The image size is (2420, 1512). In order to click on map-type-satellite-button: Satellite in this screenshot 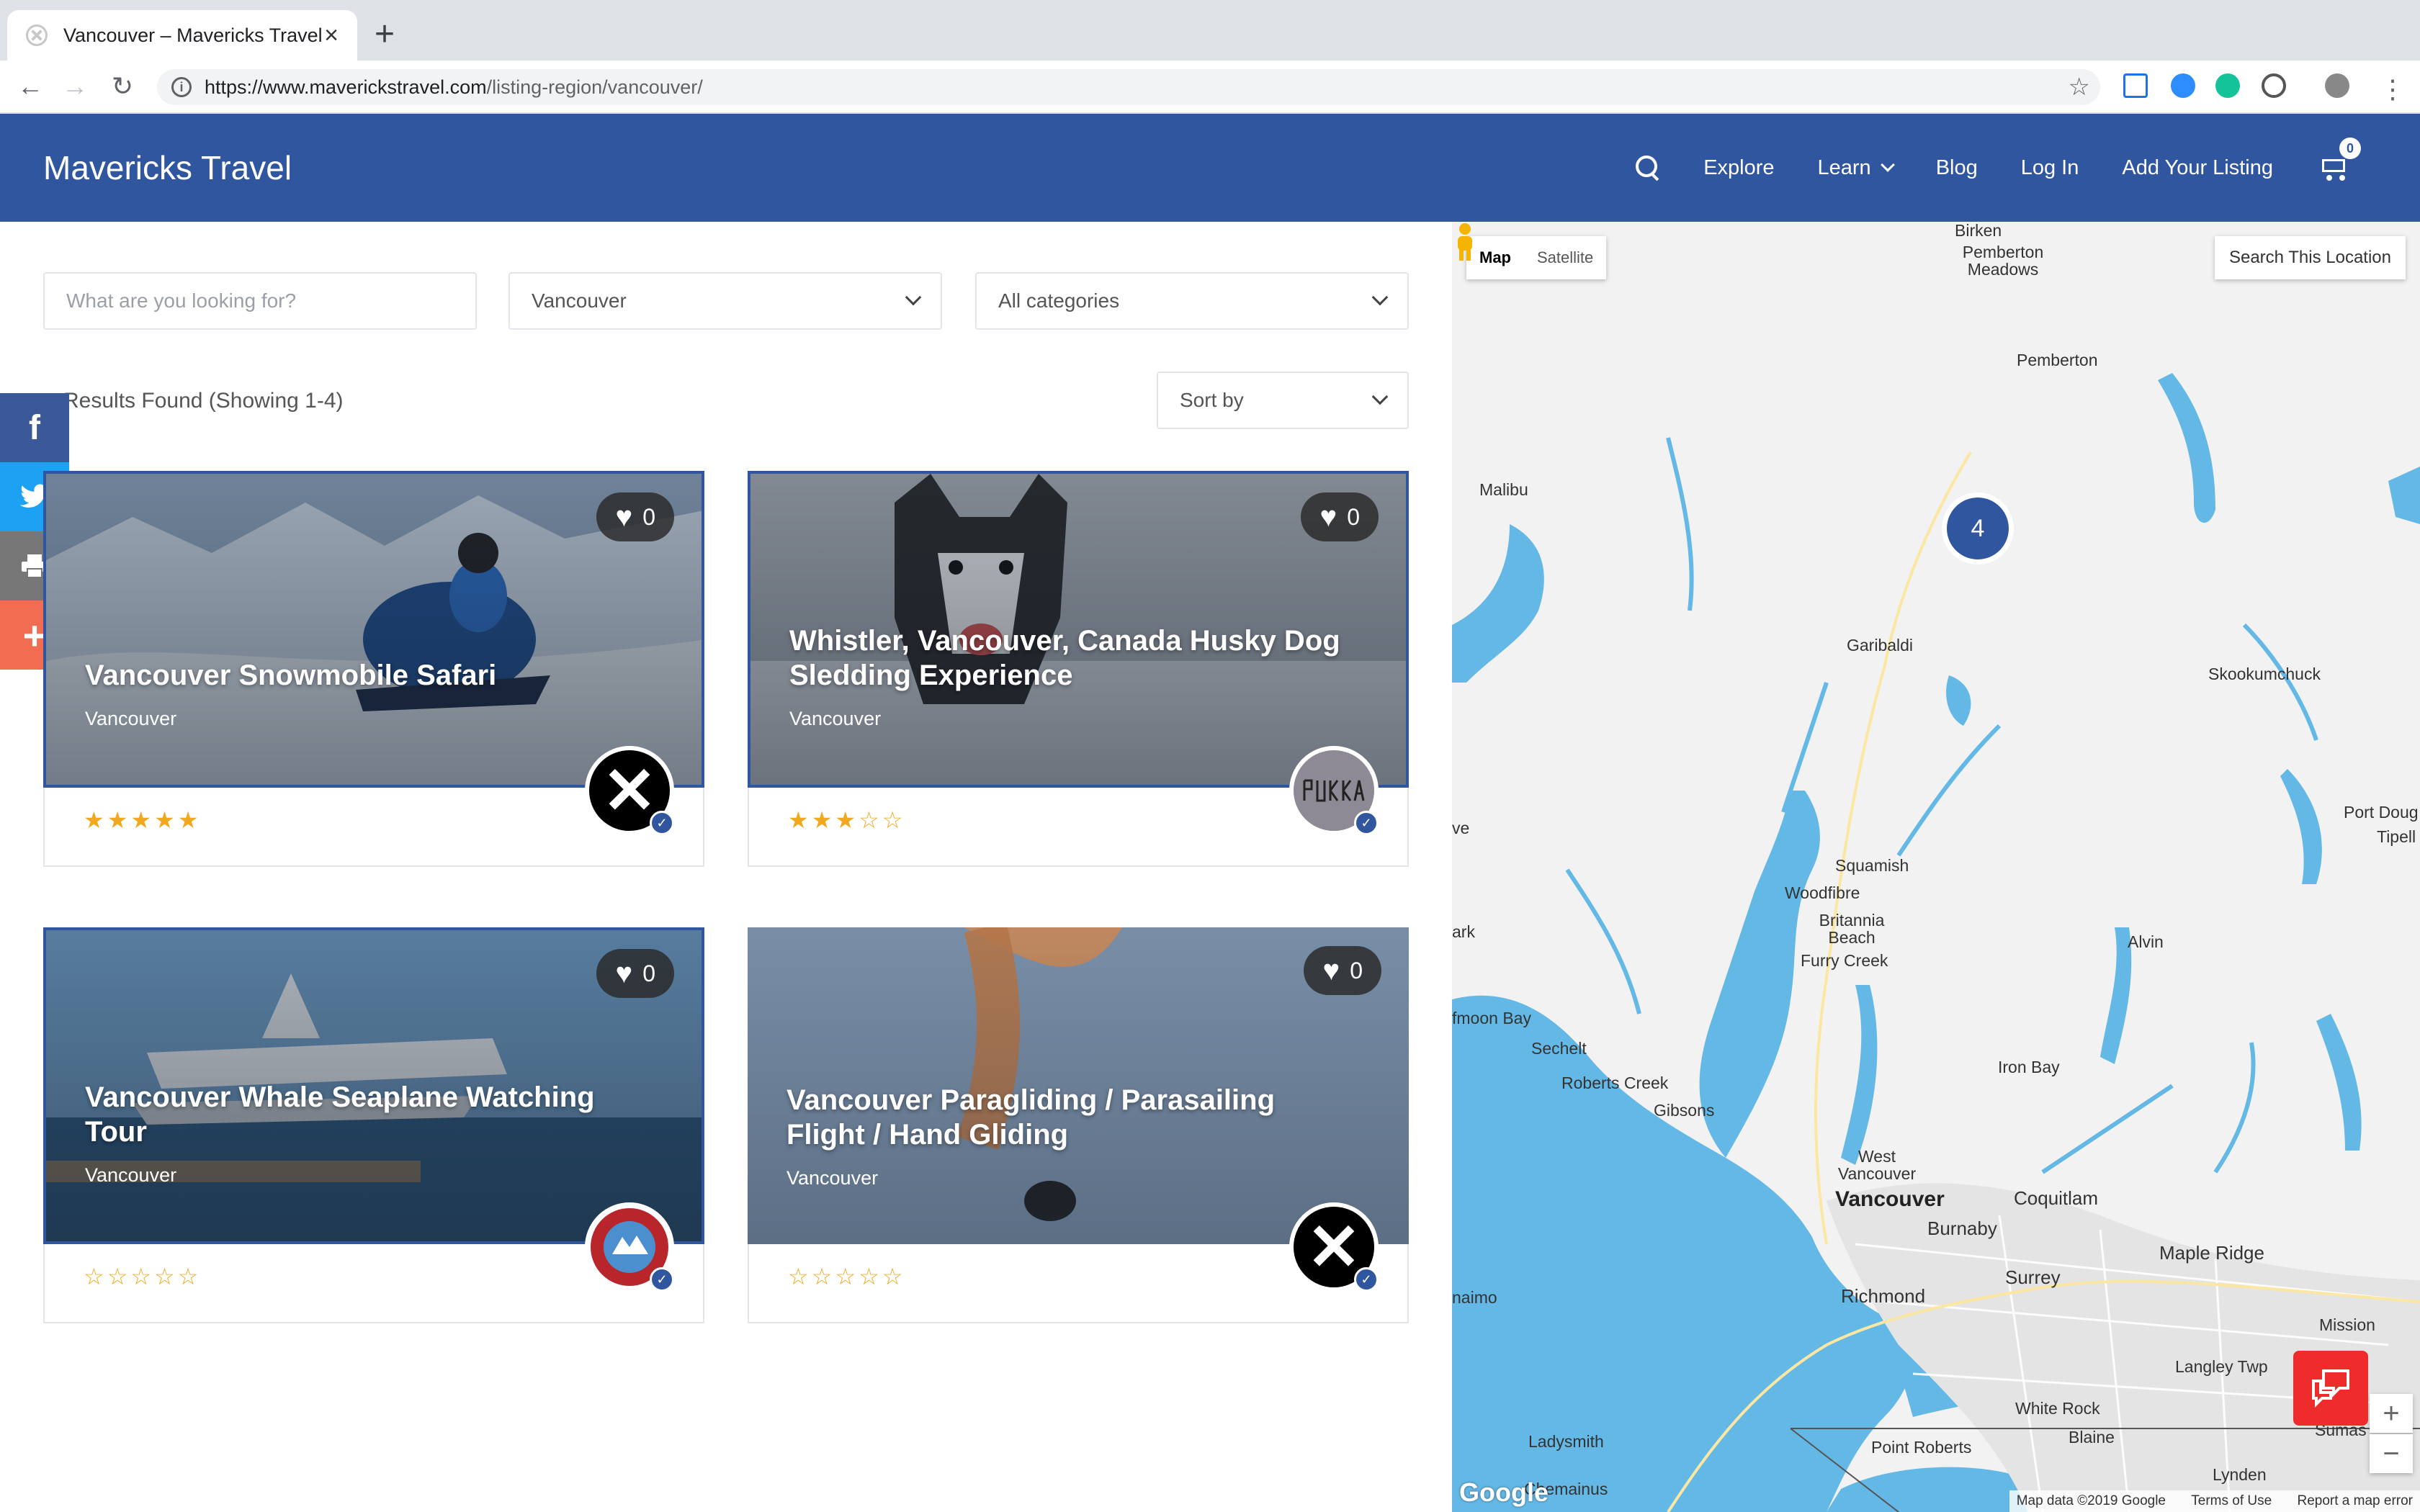, I will do `click(1565, 257)`.